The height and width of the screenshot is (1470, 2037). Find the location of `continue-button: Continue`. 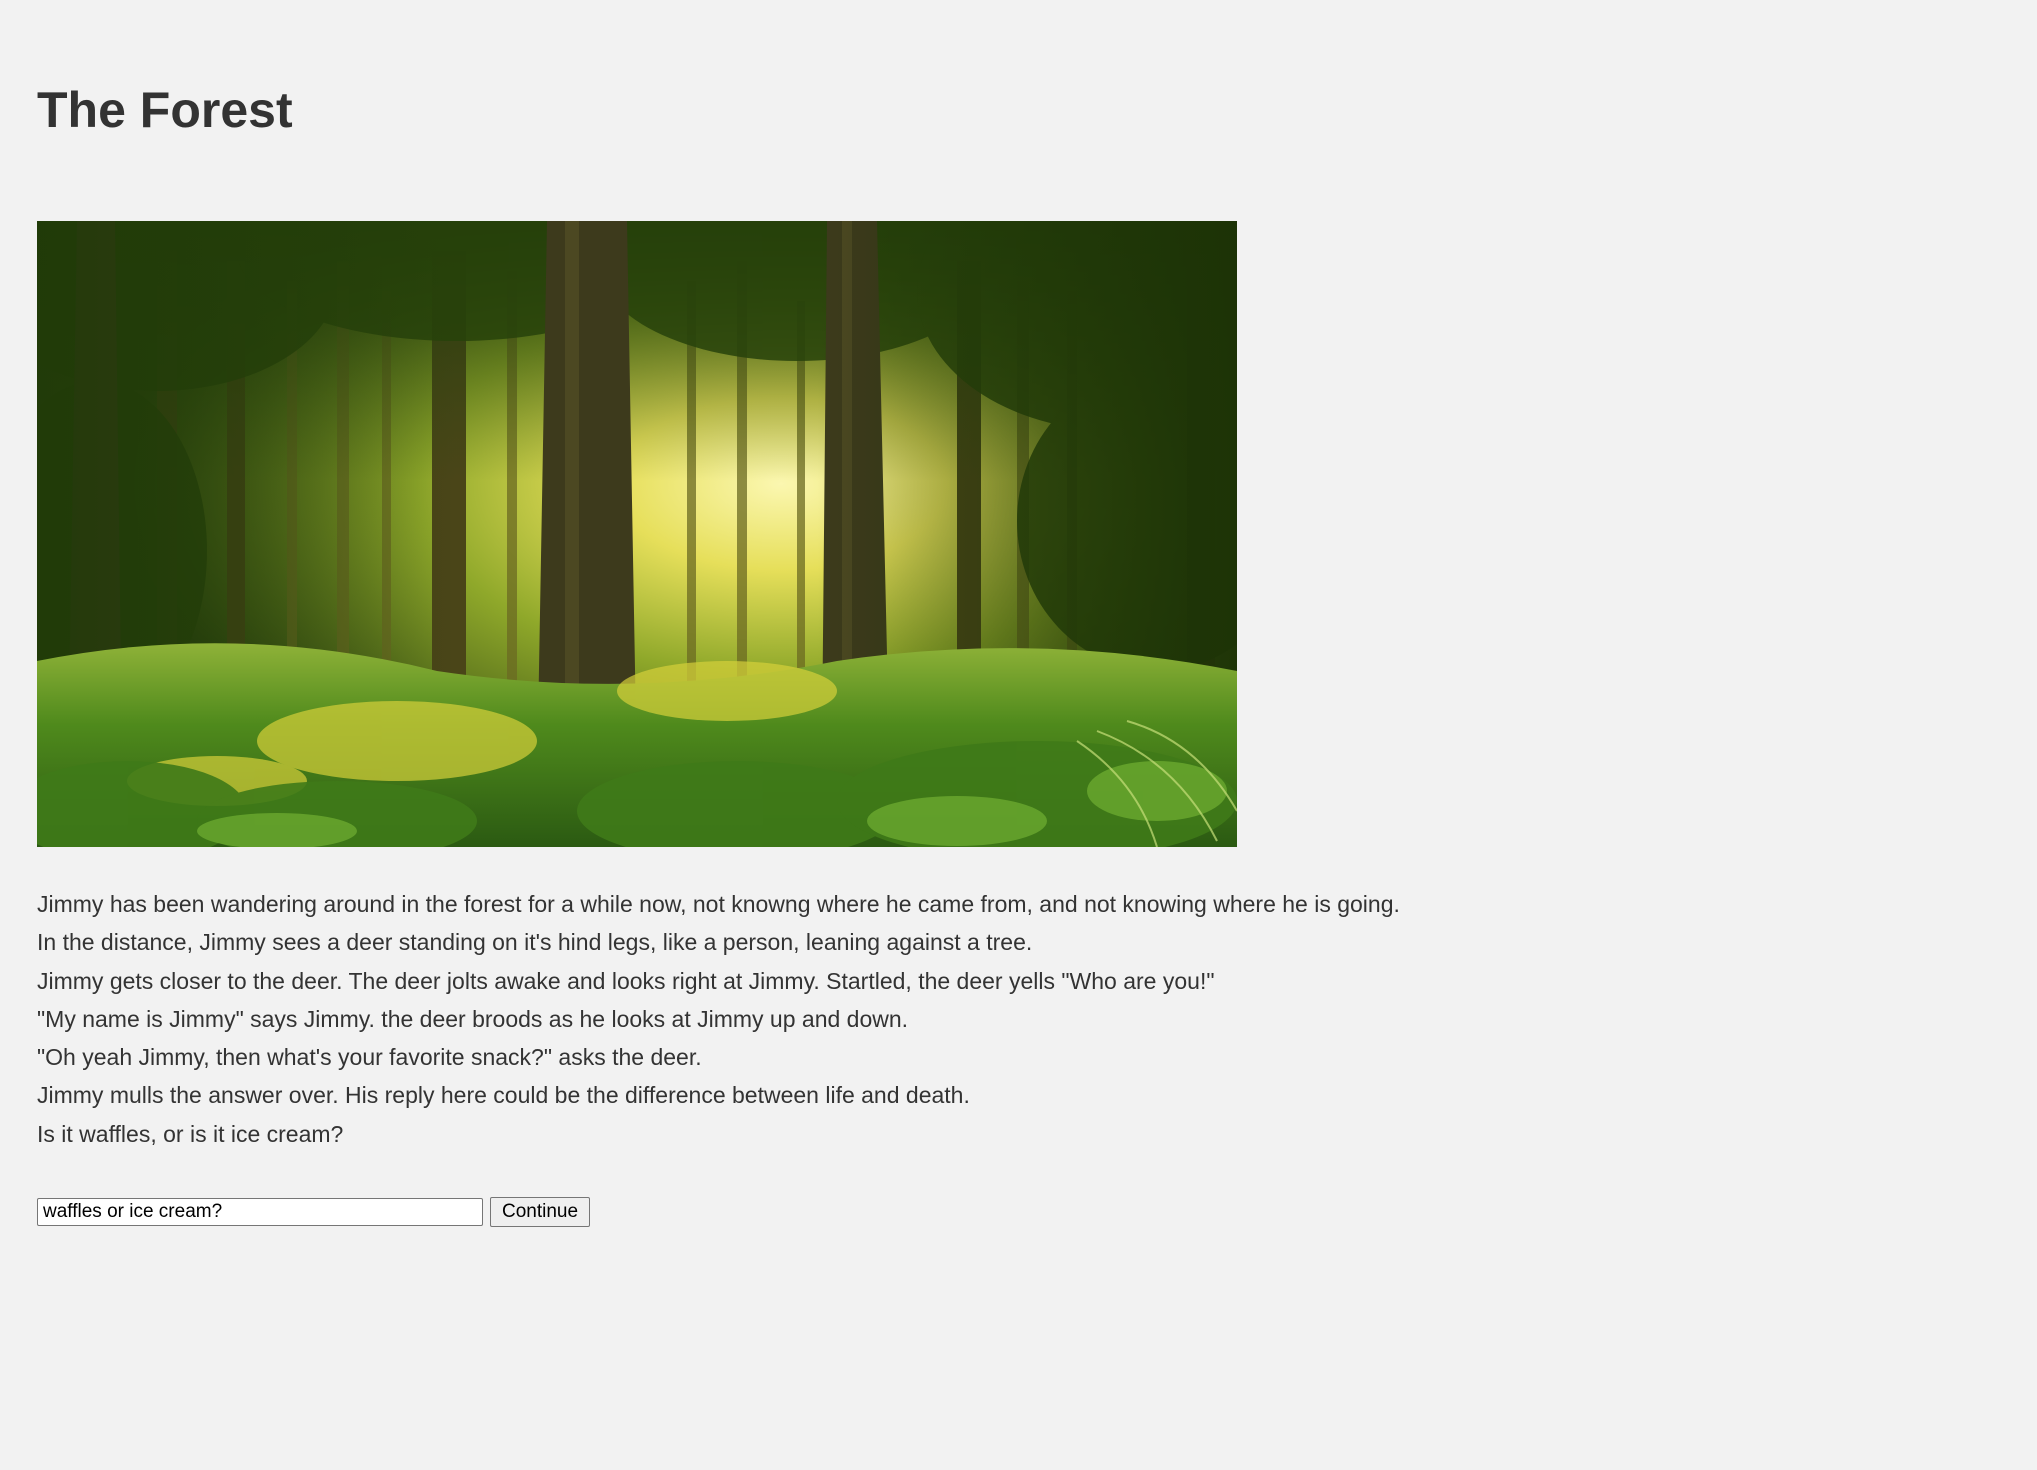

continue-button: Continue is located at coordinates (540, 1212).